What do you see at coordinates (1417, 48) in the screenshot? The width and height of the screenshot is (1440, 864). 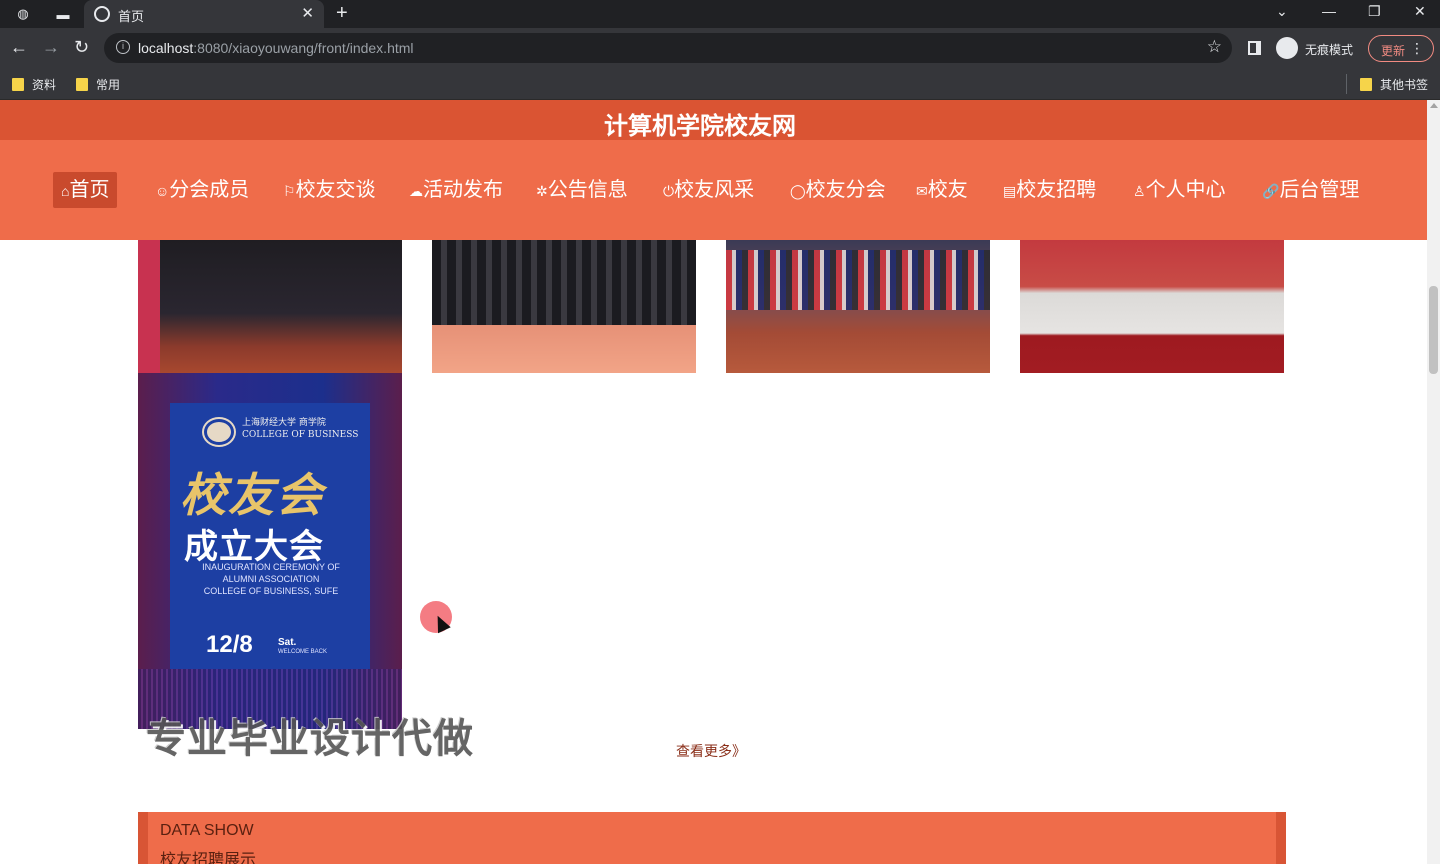 I see `menu-dots-icon: ⋮` at bounding box center [1417, 48].